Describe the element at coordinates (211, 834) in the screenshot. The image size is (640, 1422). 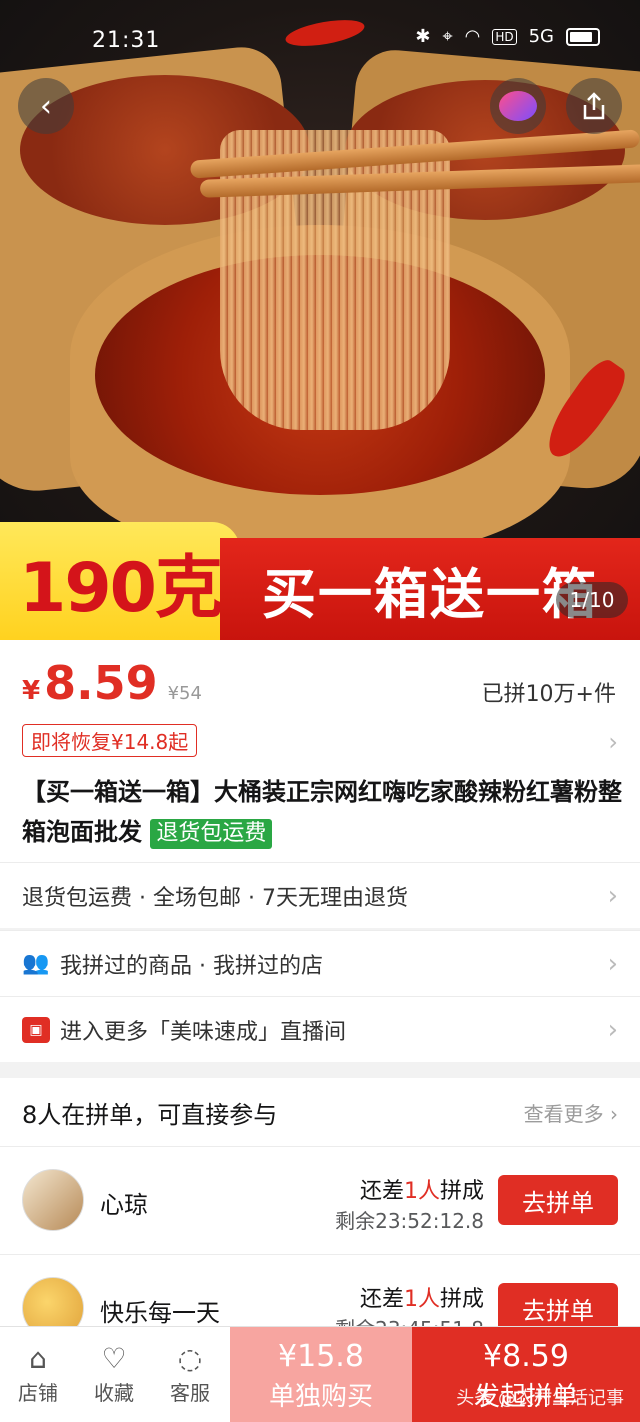
I see `return-shipping-tag: 退货包运费` at that location.